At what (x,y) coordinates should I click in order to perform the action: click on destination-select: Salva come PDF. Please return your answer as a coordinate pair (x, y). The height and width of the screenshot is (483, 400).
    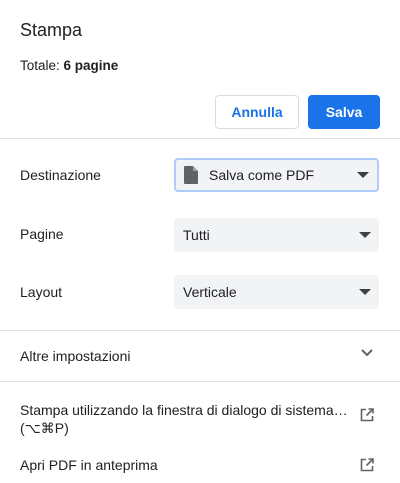
    Looking at the image, I should click on (276, 175).